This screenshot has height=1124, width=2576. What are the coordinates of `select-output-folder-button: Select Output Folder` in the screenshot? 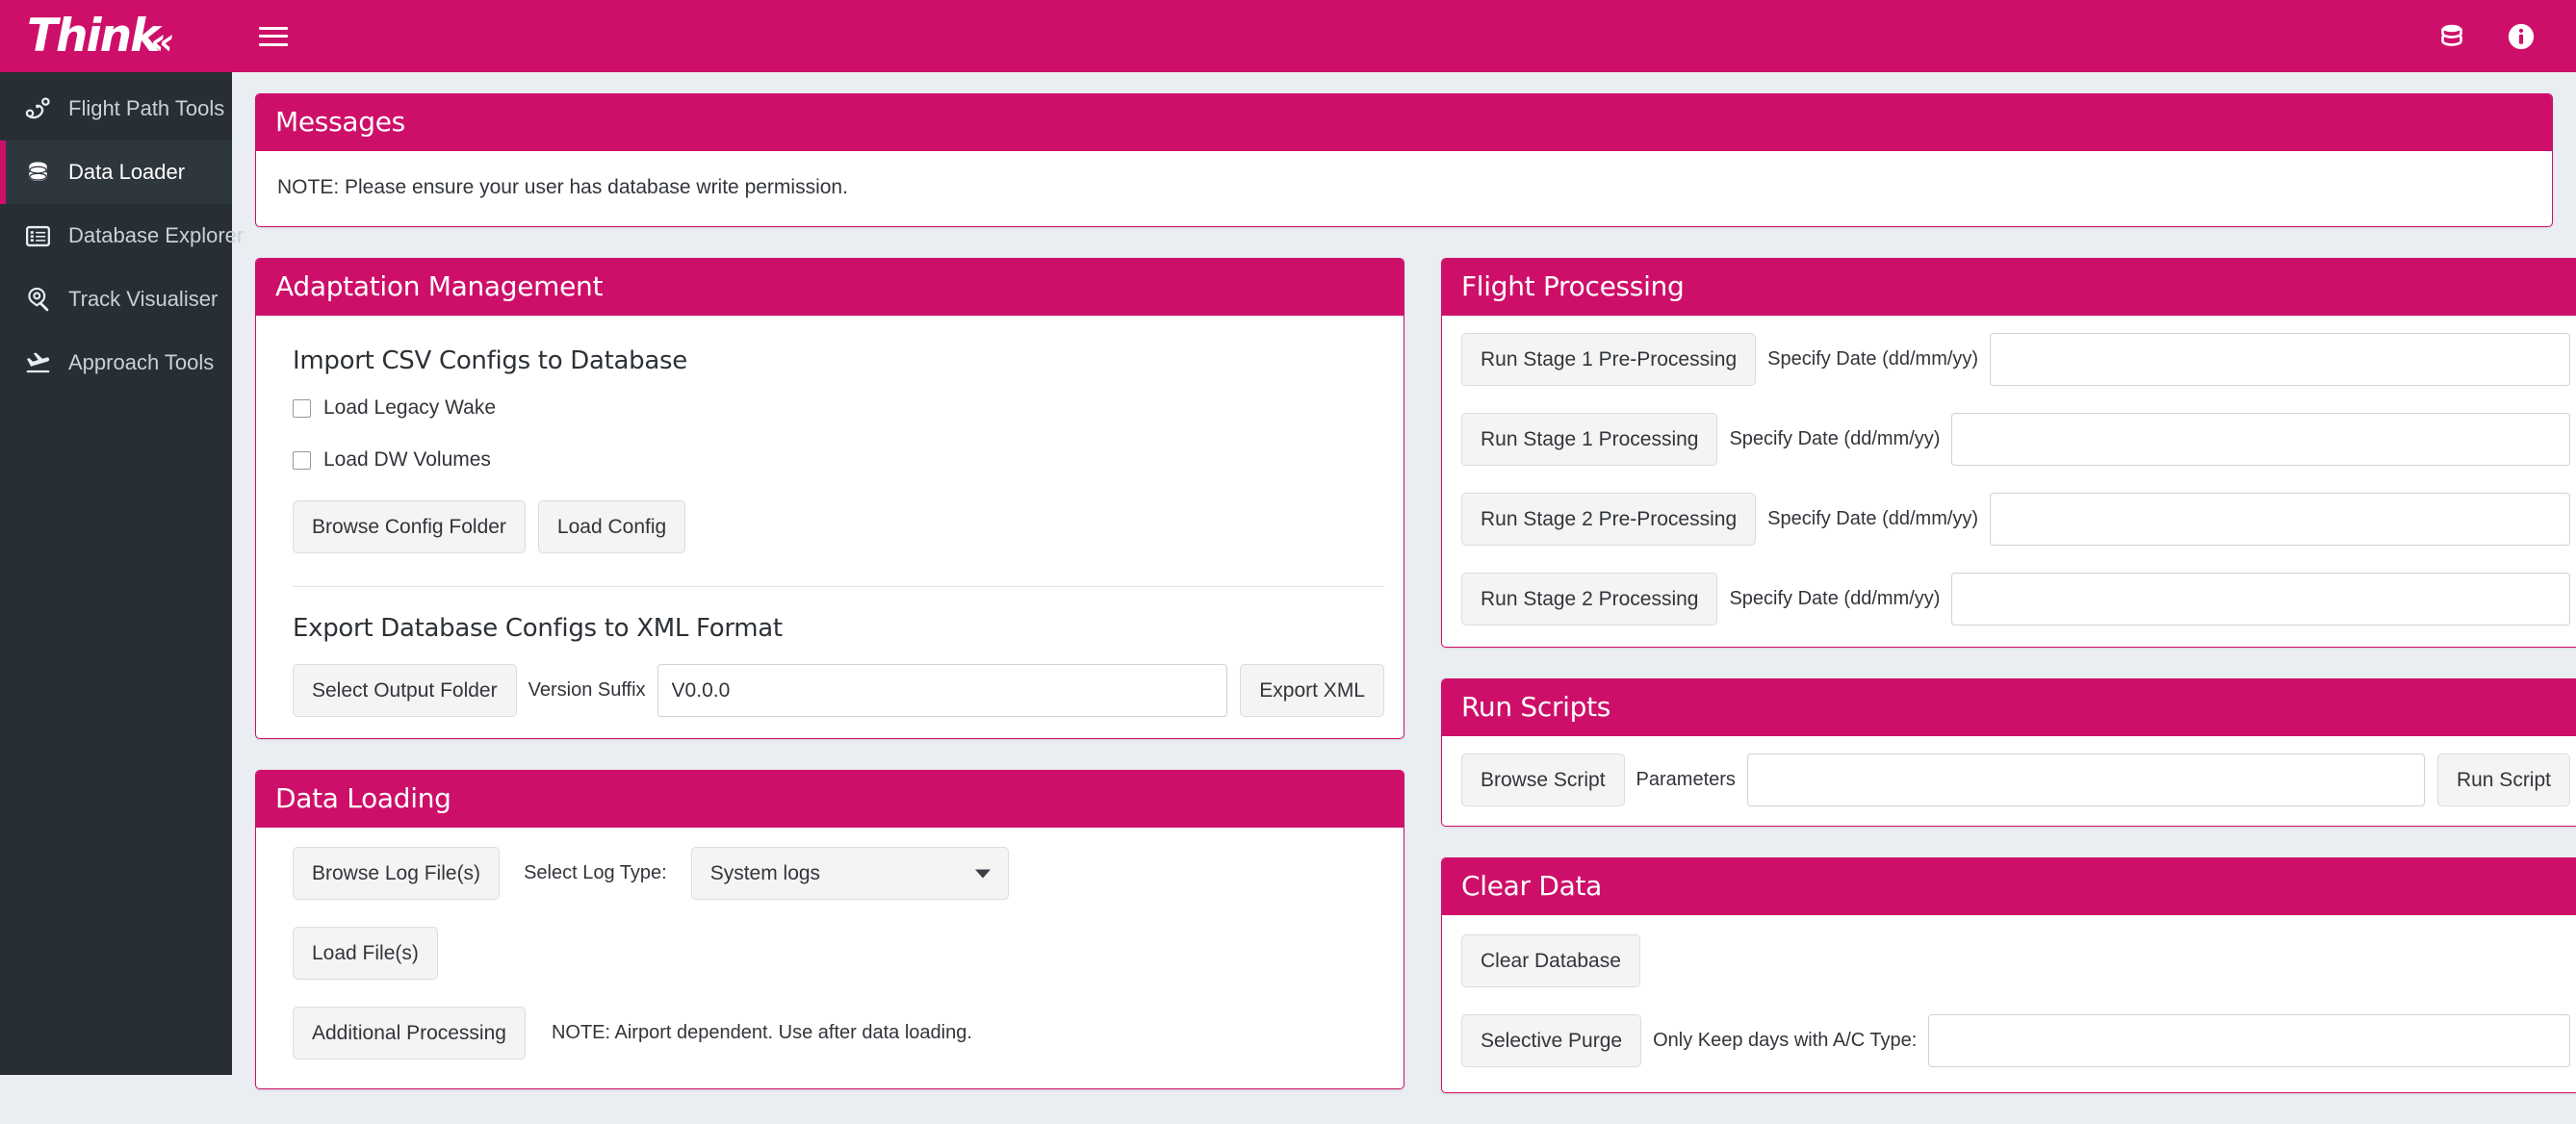 It's located at (405, 690).